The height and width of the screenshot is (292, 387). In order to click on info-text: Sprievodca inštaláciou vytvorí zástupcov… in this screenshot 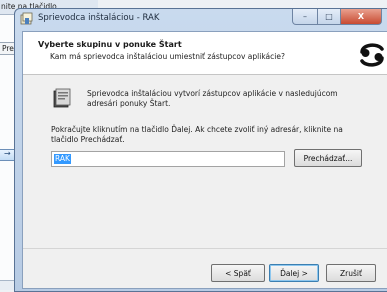, I will do `click(212, 98)`.